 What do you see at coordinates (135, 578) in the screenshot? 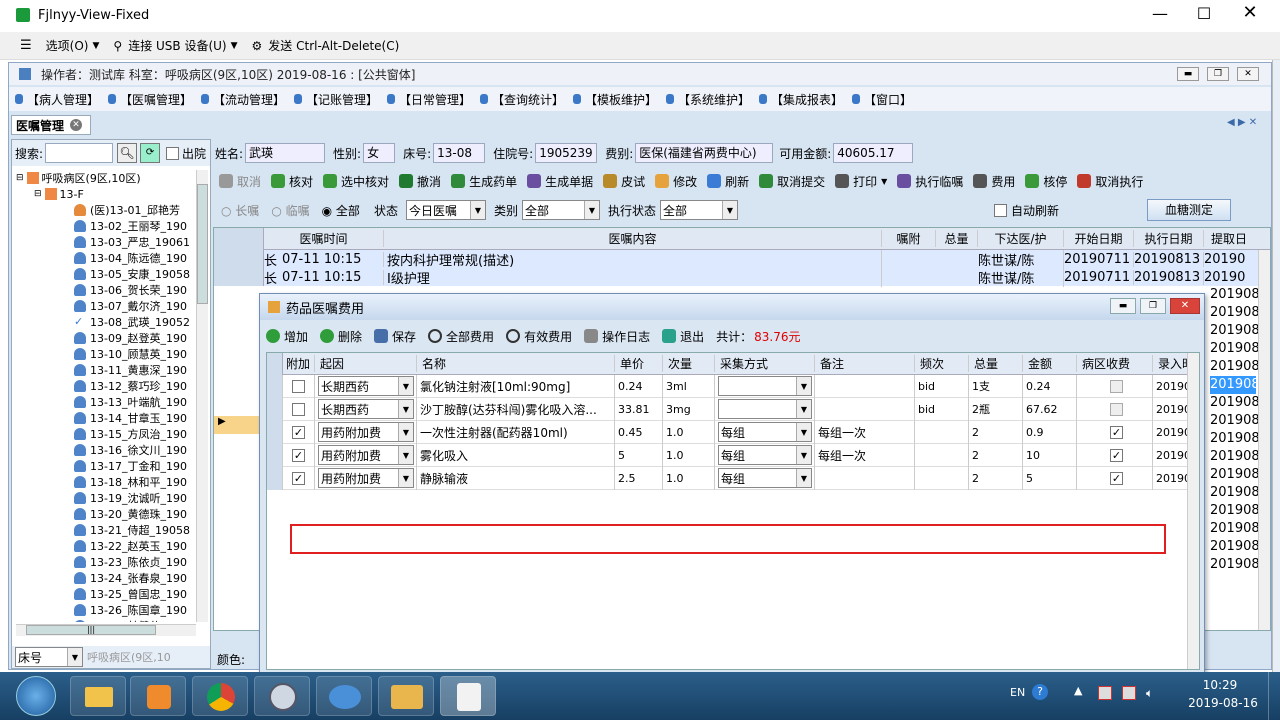
I see `patient-tree-item: 13-24_张春泉_190` at bounding box center [135, 578].